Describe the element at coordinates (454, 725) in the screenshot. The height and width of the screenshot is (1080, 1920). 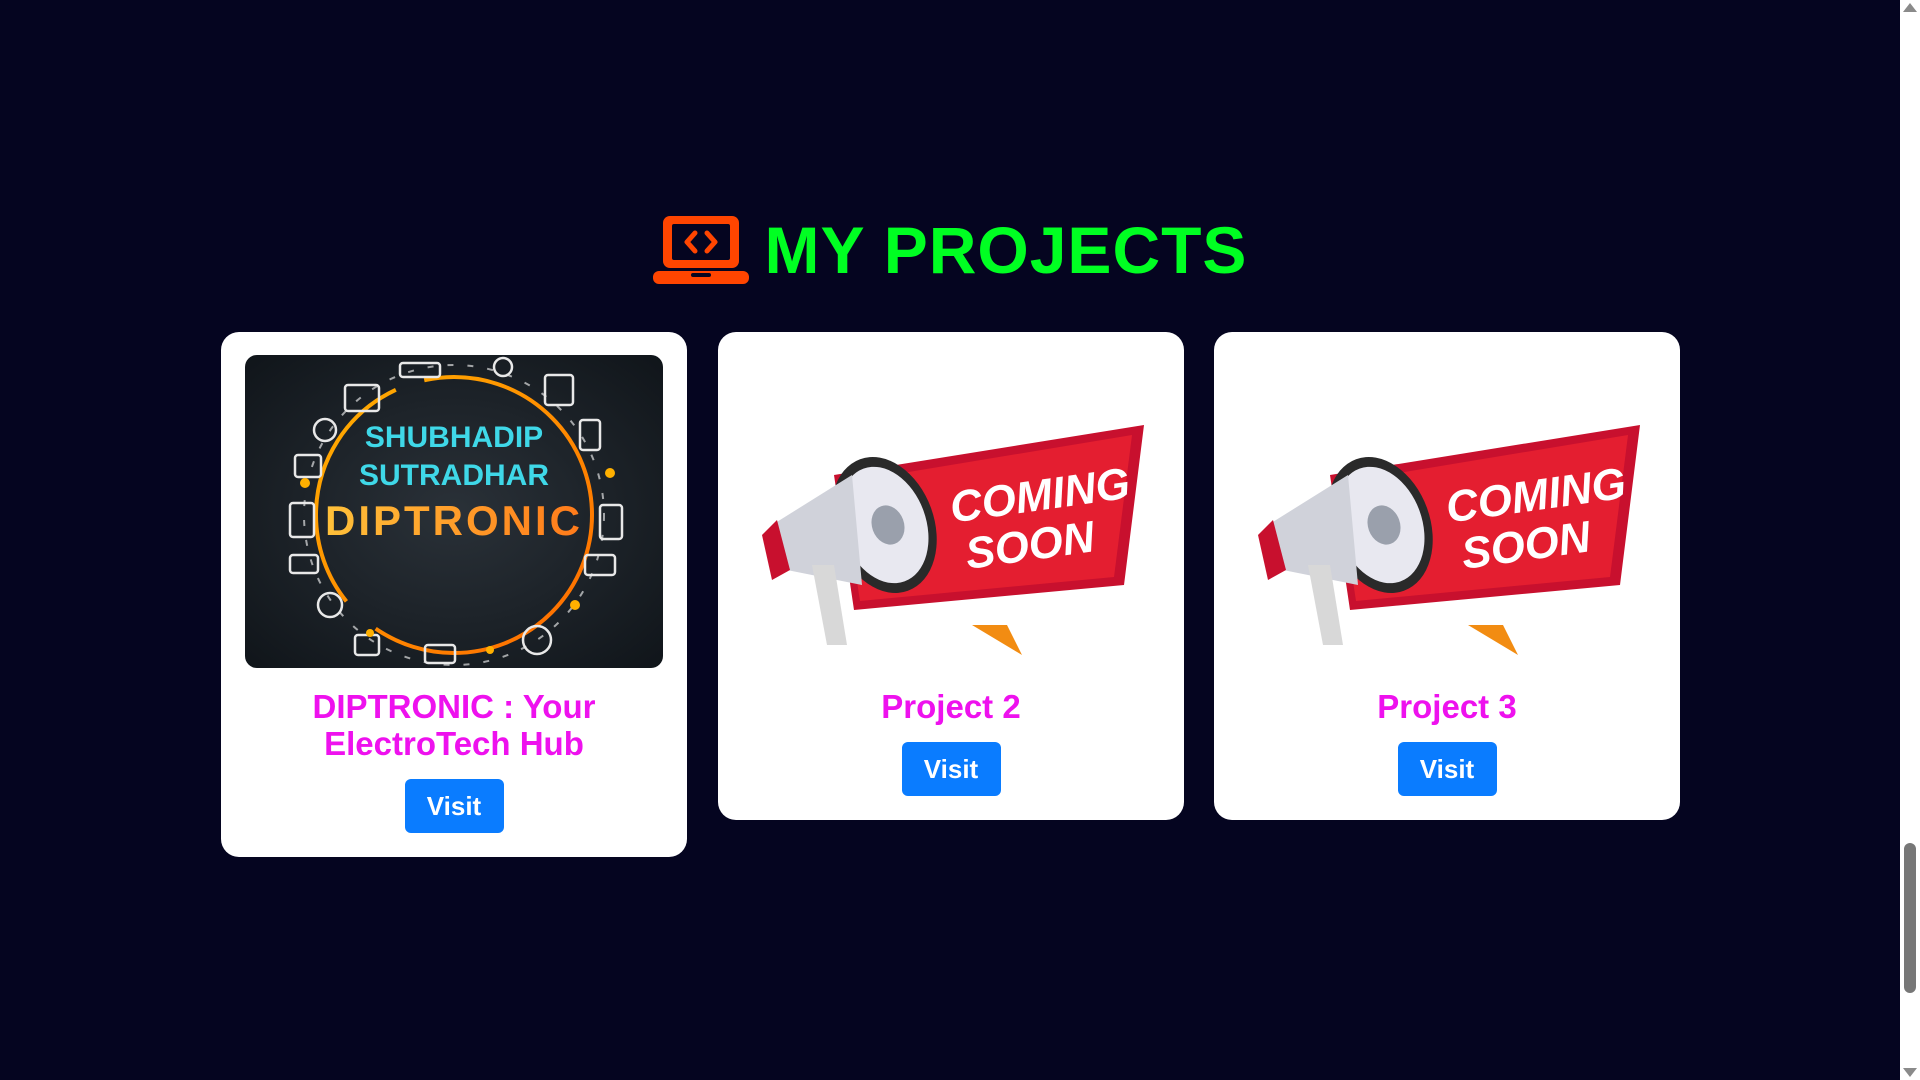
I see `project-title: DIPTRONIC : Your ElectroTech Hub` at that location.